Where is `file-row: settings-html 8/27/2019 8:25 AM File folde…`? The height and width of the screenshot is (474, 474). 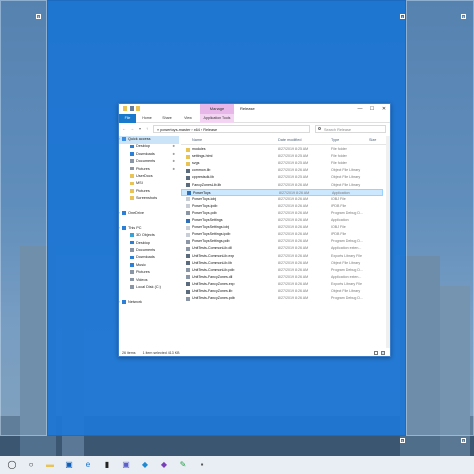
file-row: settings-html 8/27/2019 8:25 AM File folde… is located at coordinates (282, 156).